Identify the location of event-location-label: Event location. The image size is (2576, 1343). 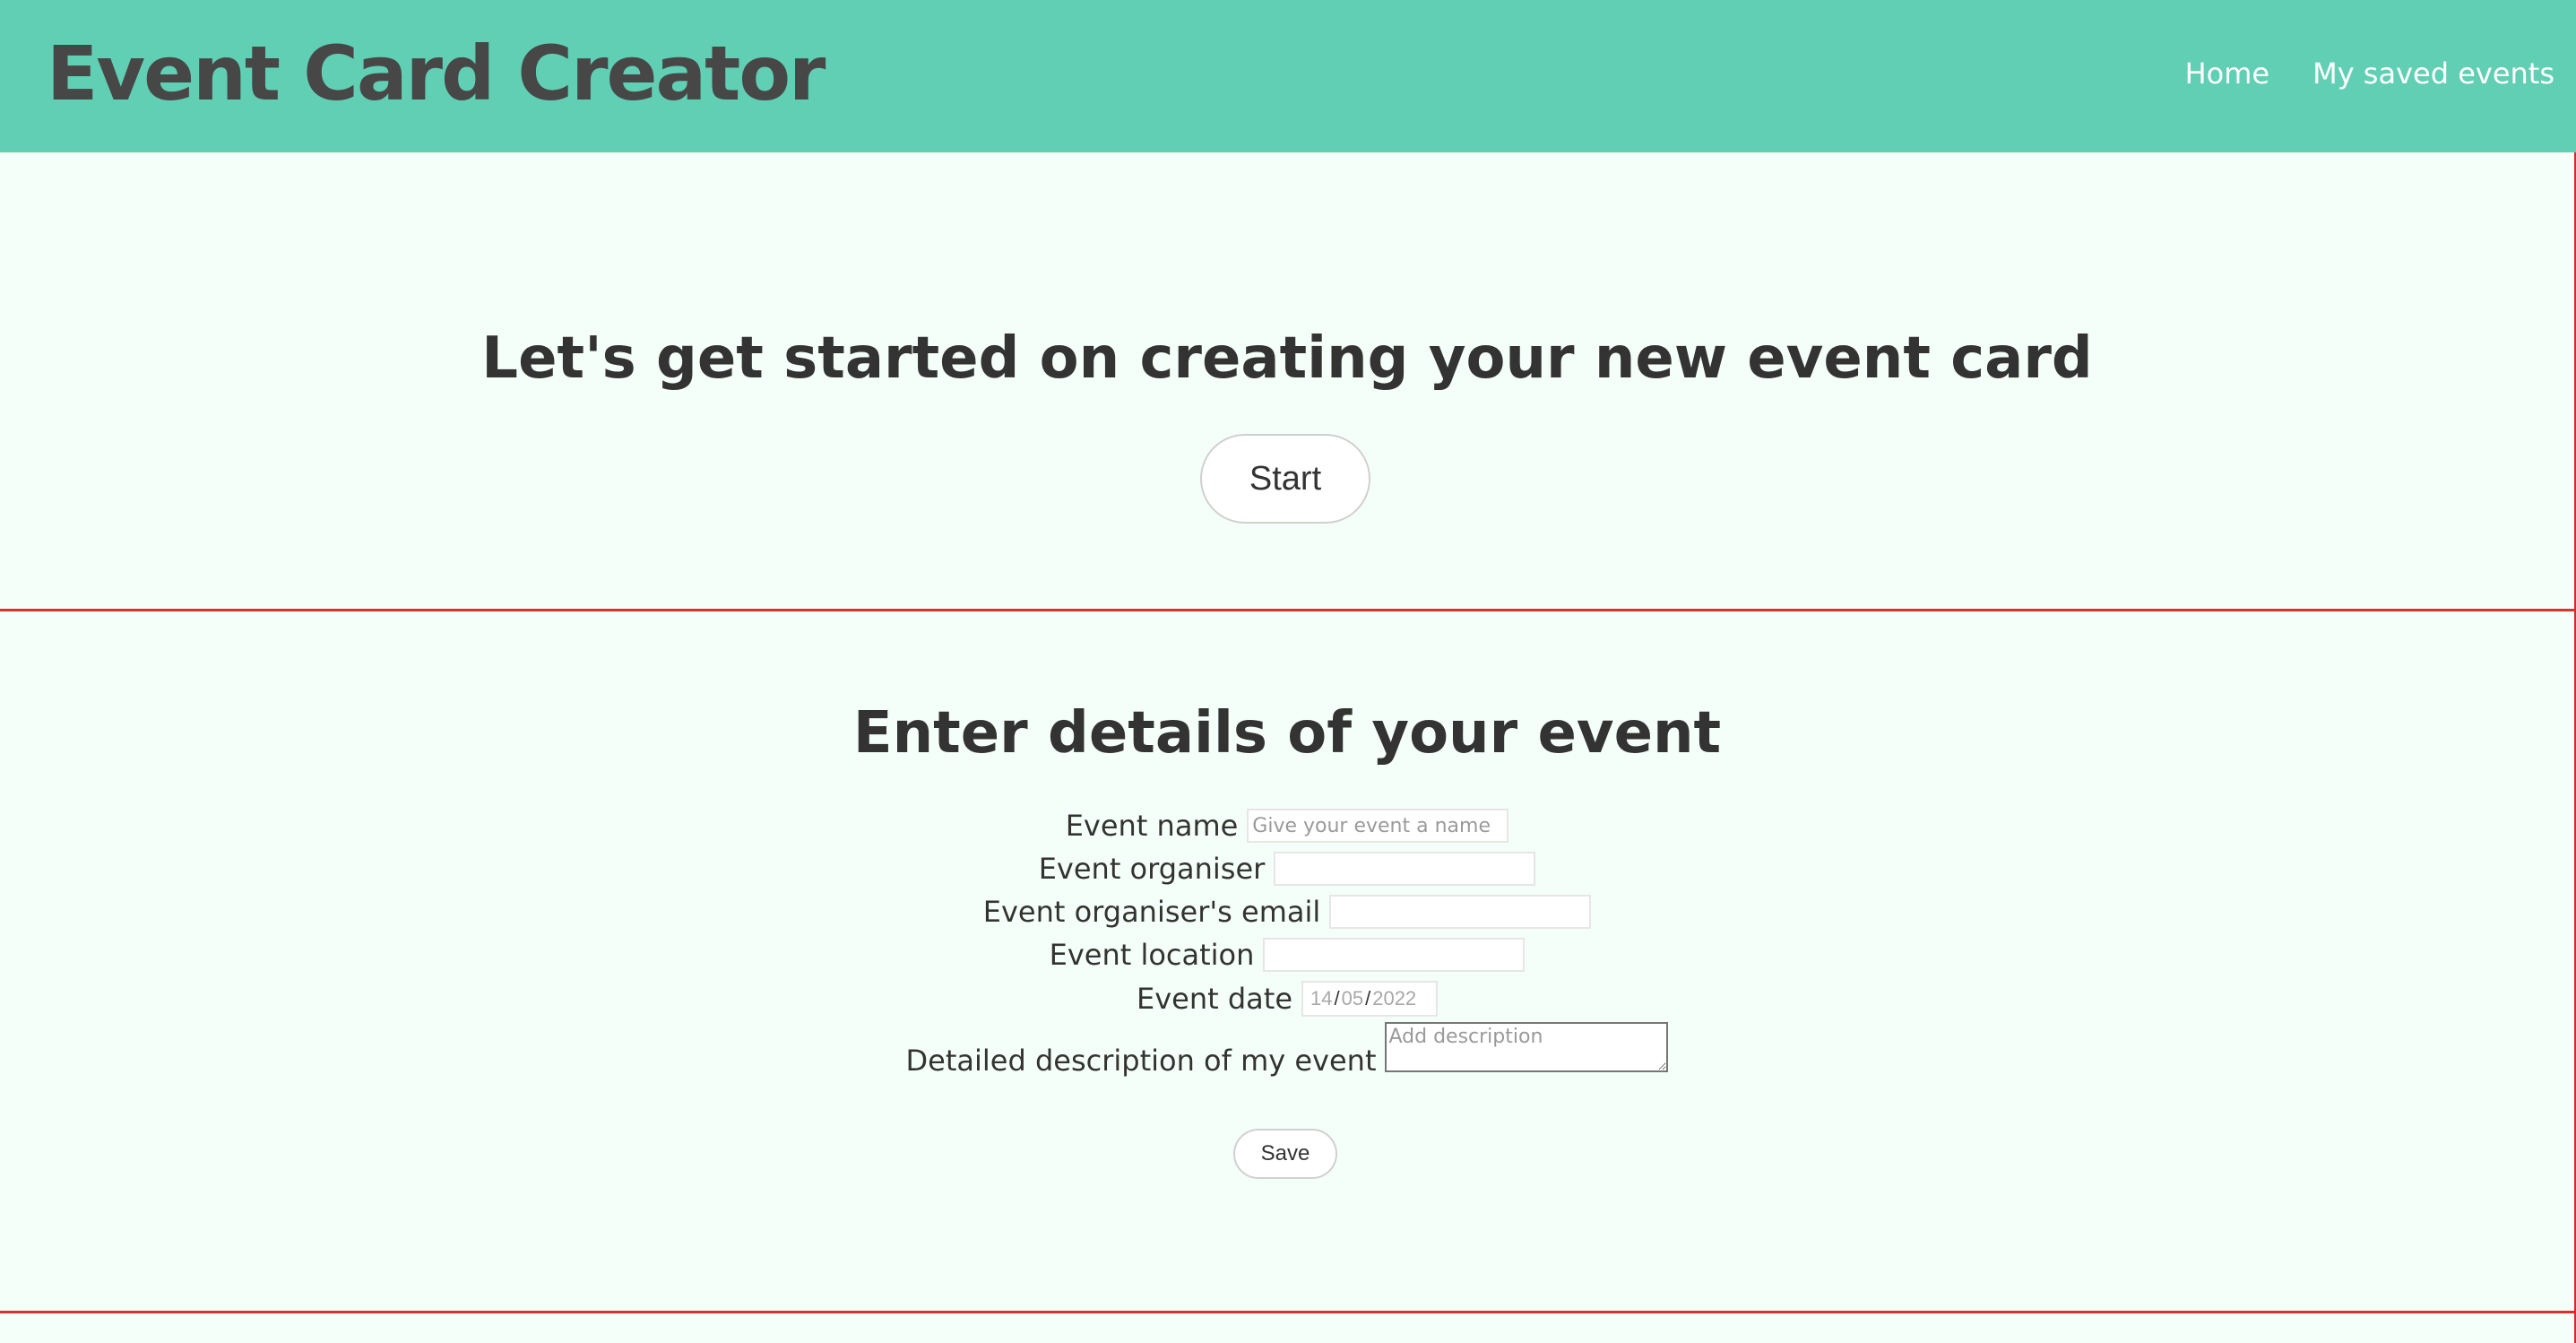
(1152, 955).